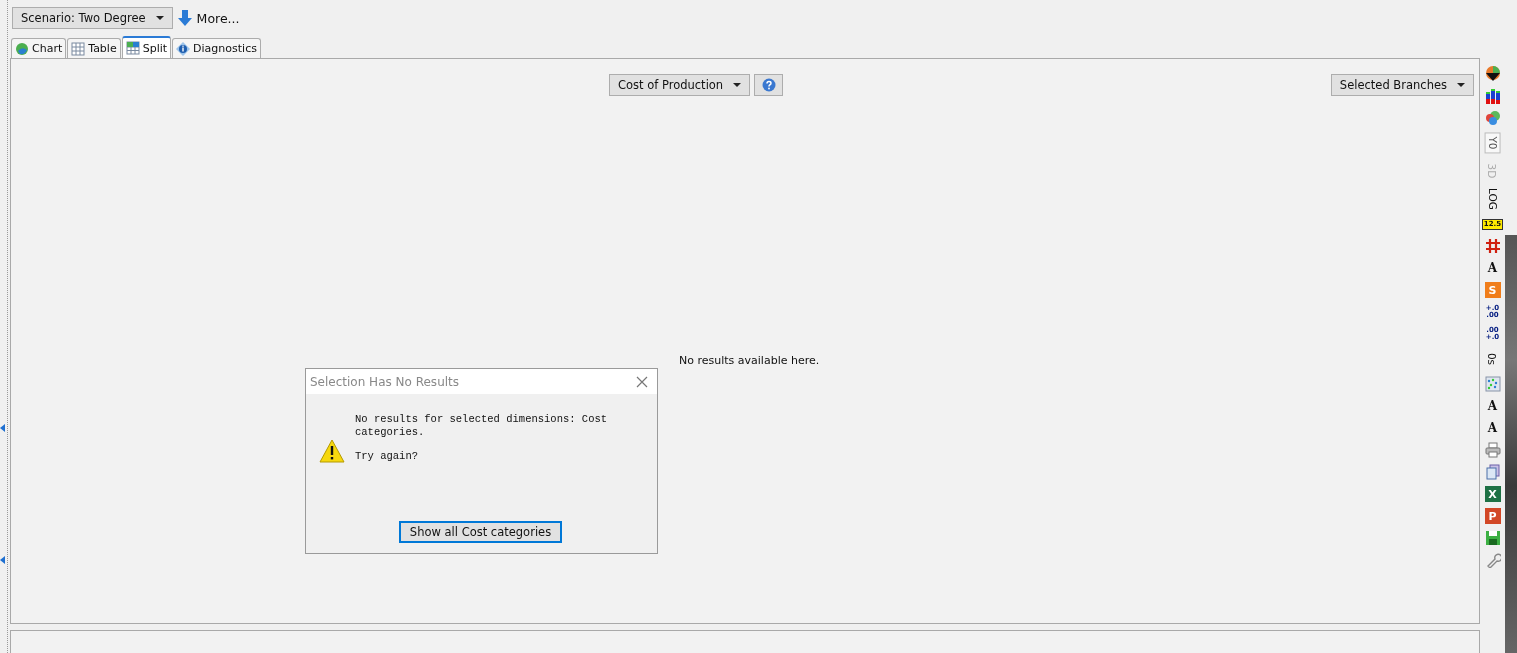 Image resolution: width=1517 pixels, height=653 pixels. Describe the element at coordinates (749, 360) in the screenshot. I see `no-results-message: No results available here.` at that location.